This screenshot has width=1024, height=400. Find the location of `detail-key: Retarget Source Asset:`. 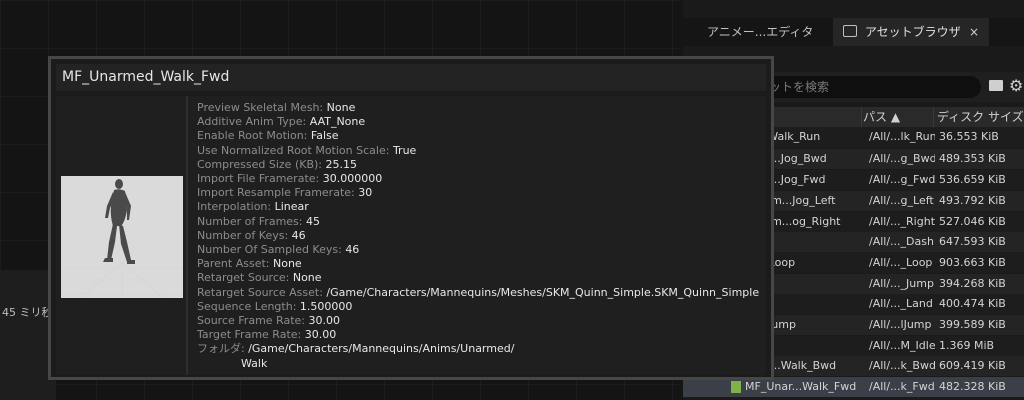

detail-key: Retarget Source Asset: is located at coordinates (262, 292).